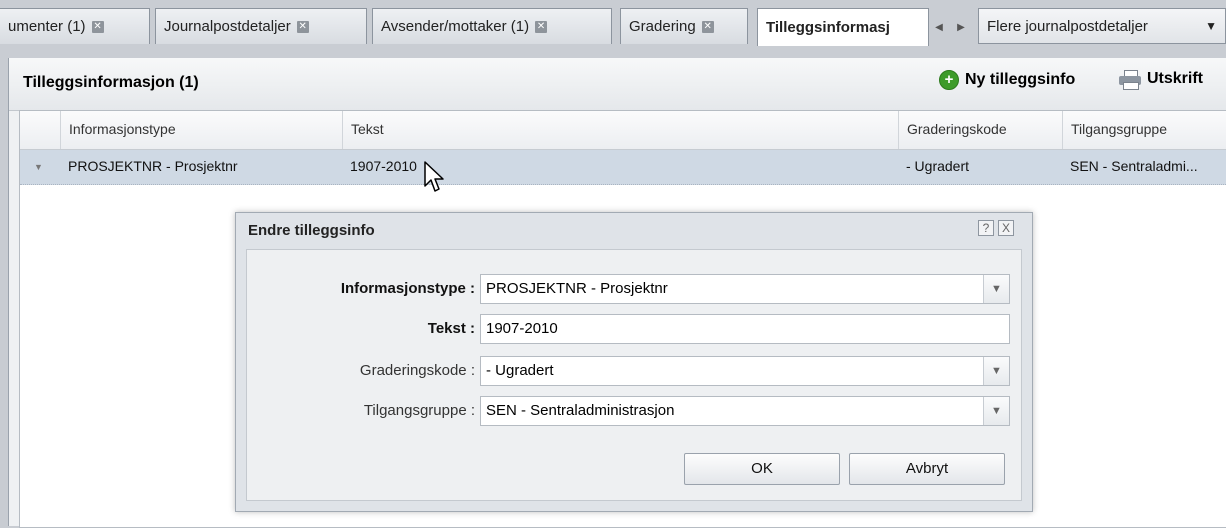 This screenshot has height=528, width=1226. What do you see at coordinates (419, 410) in the screenshot?
I see `tilgangsgruppe-label: Tilgangsgruppe :` at bounding box center [419, 410].